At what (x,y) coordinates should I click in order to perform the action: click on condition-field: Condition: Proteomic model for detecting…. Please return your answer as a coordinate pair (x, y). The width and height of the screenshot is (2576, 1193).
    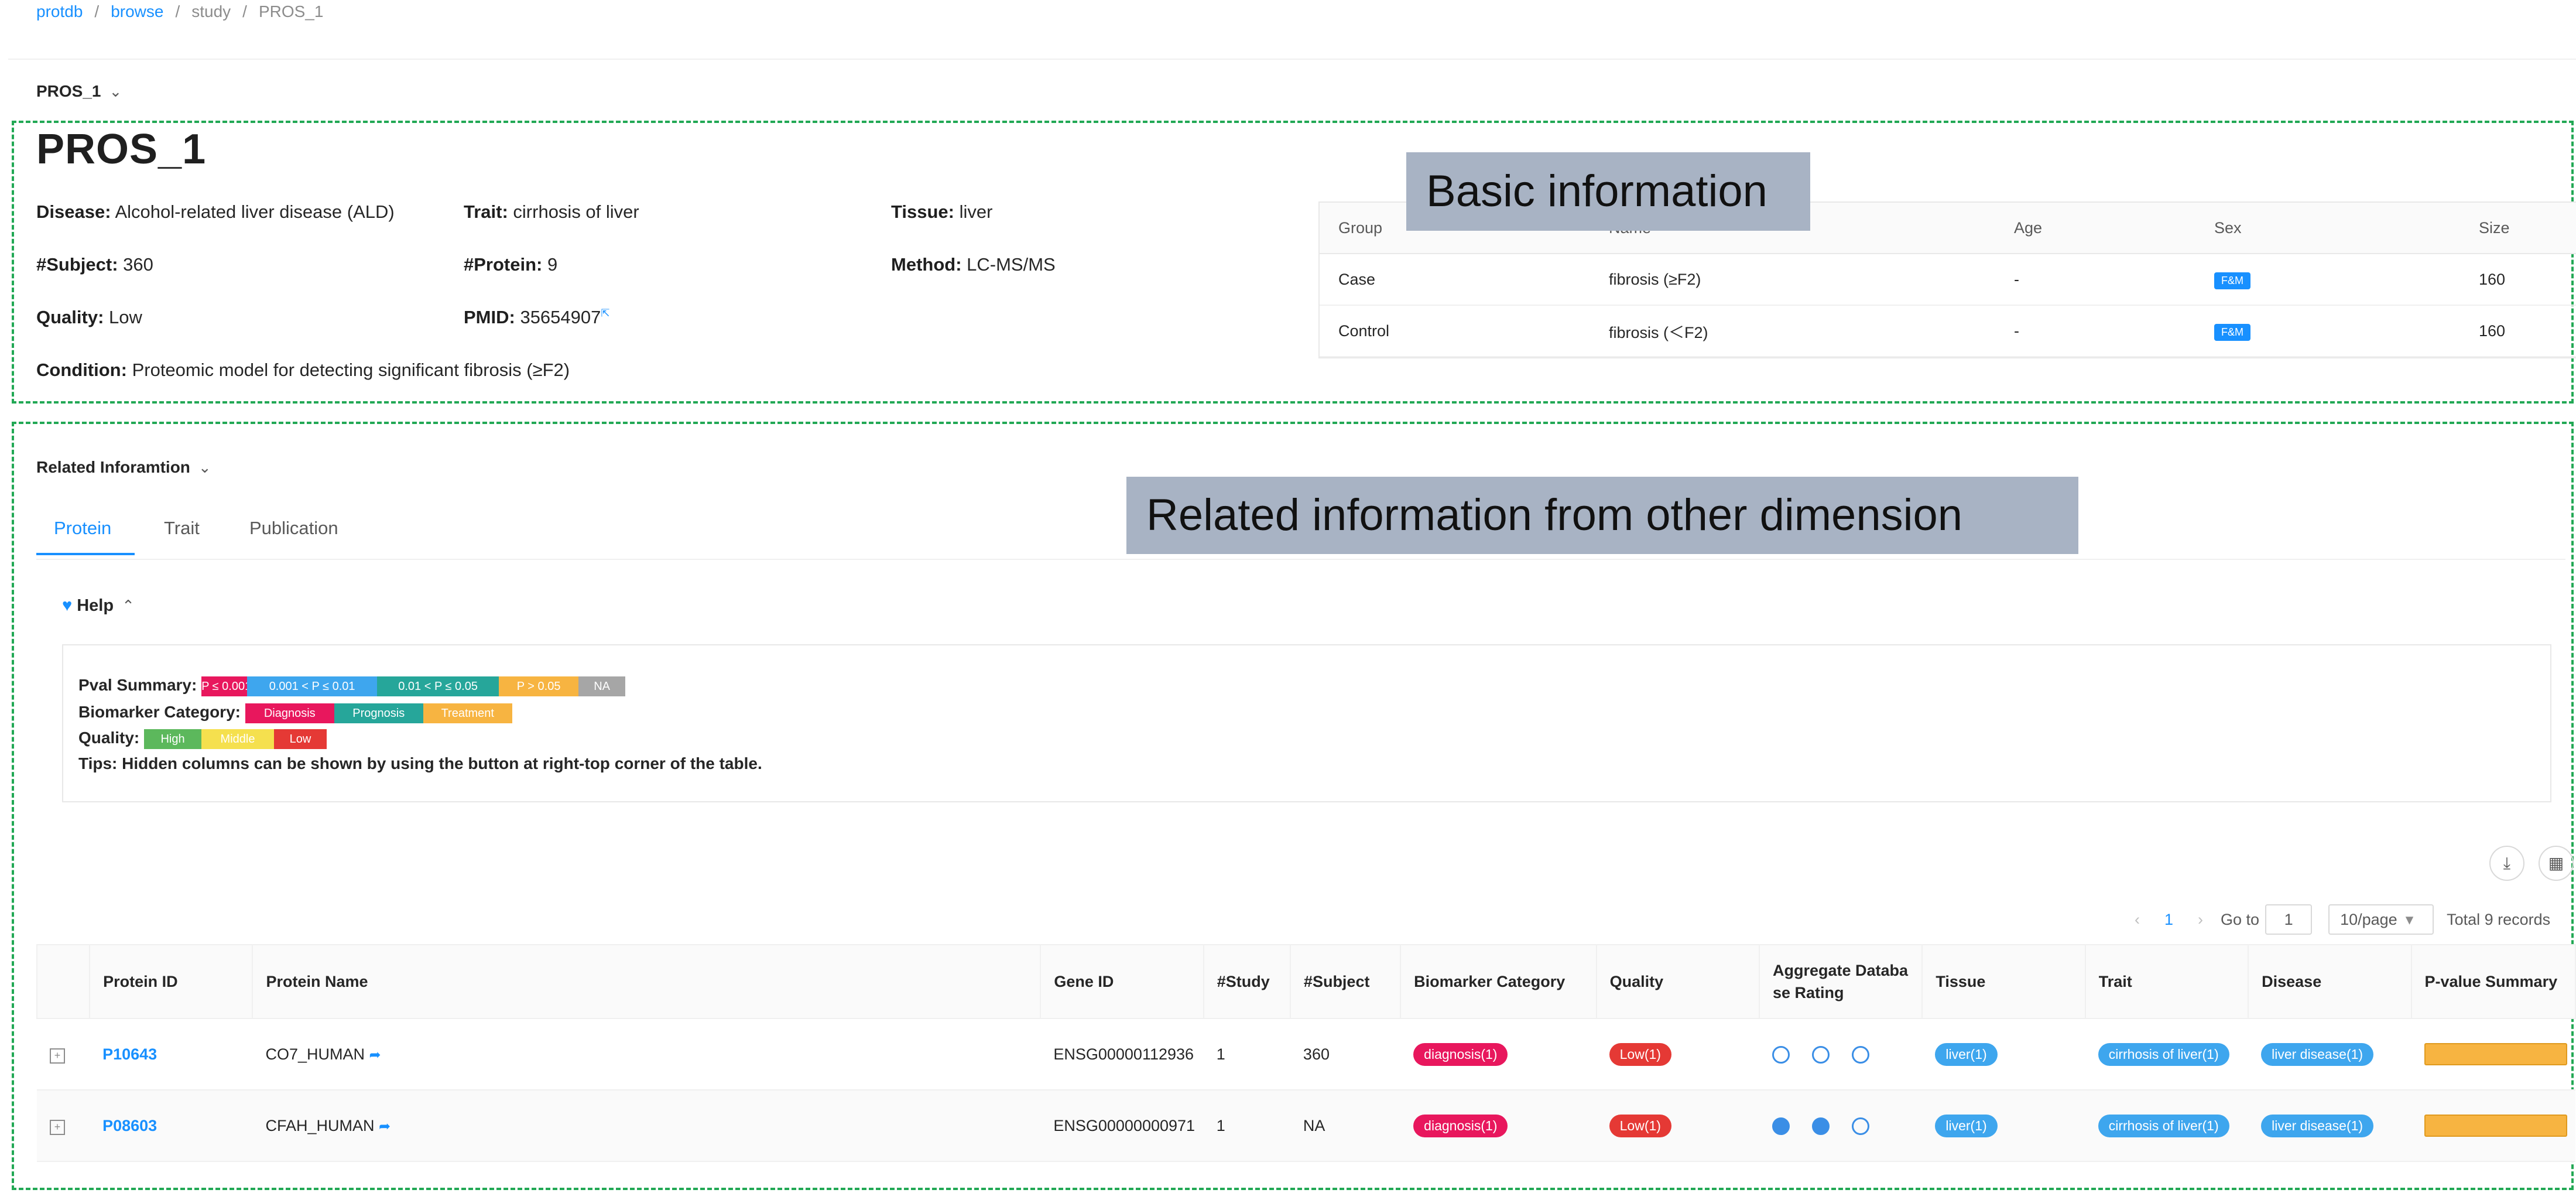
    Looking at the image, I should click on (303, 370).